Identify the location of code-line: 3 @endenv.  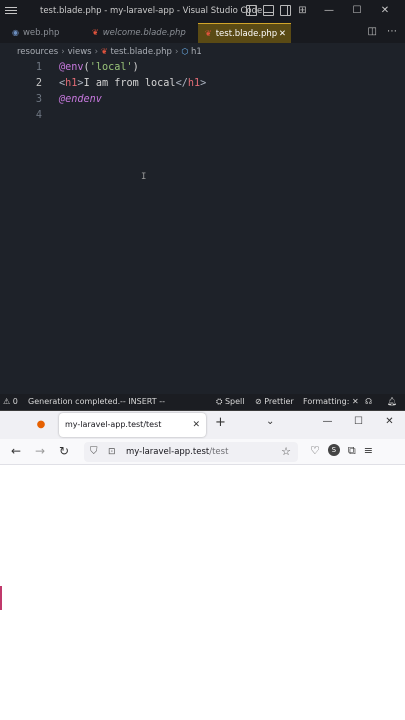
(202, 100).